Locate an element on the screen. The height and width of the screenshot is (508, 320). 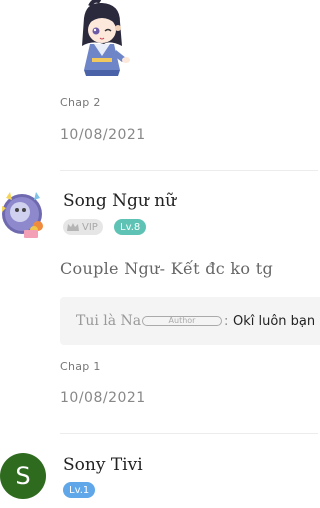
chapter-label: Chap 1 is located at coordinates (80, 366).